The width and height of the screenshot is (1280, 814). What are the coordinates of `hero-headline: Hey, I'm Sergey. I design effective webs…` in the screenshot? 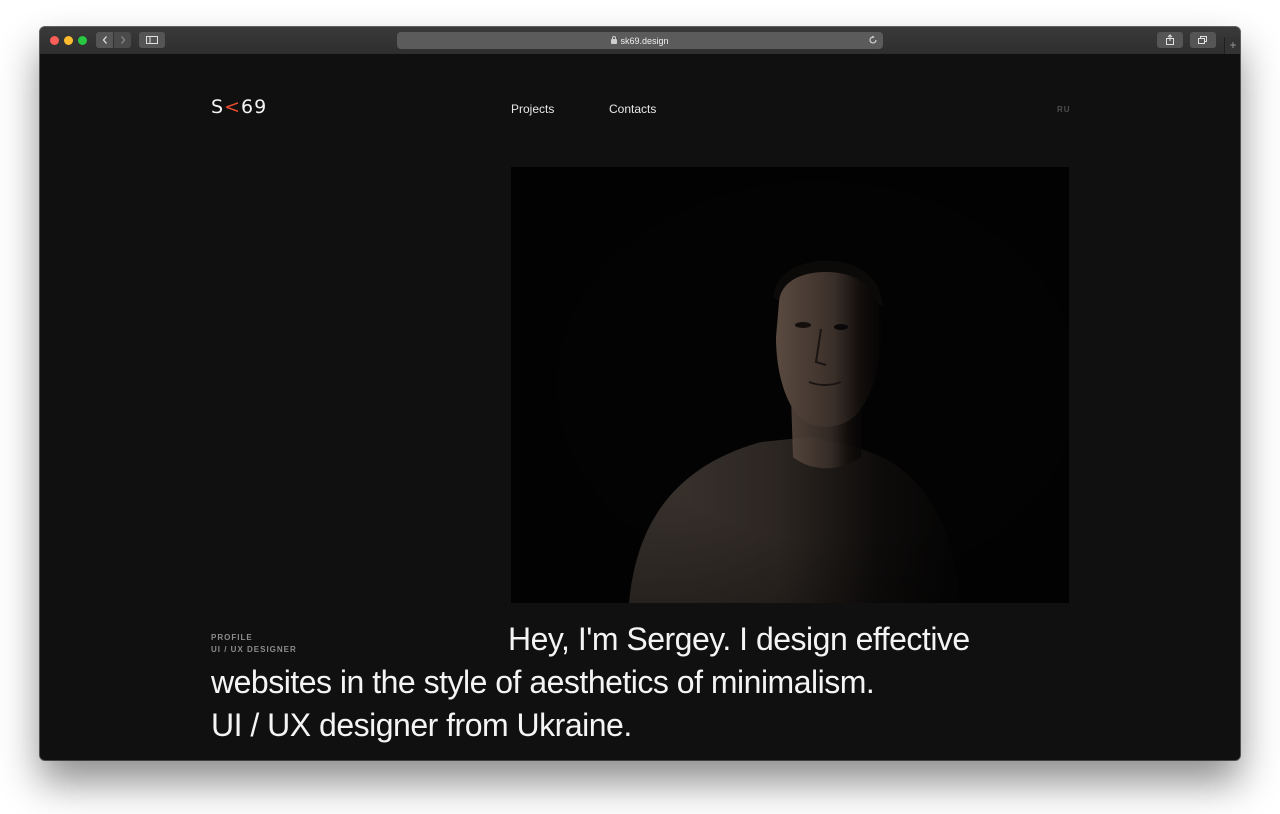 It's located at (651, 682).